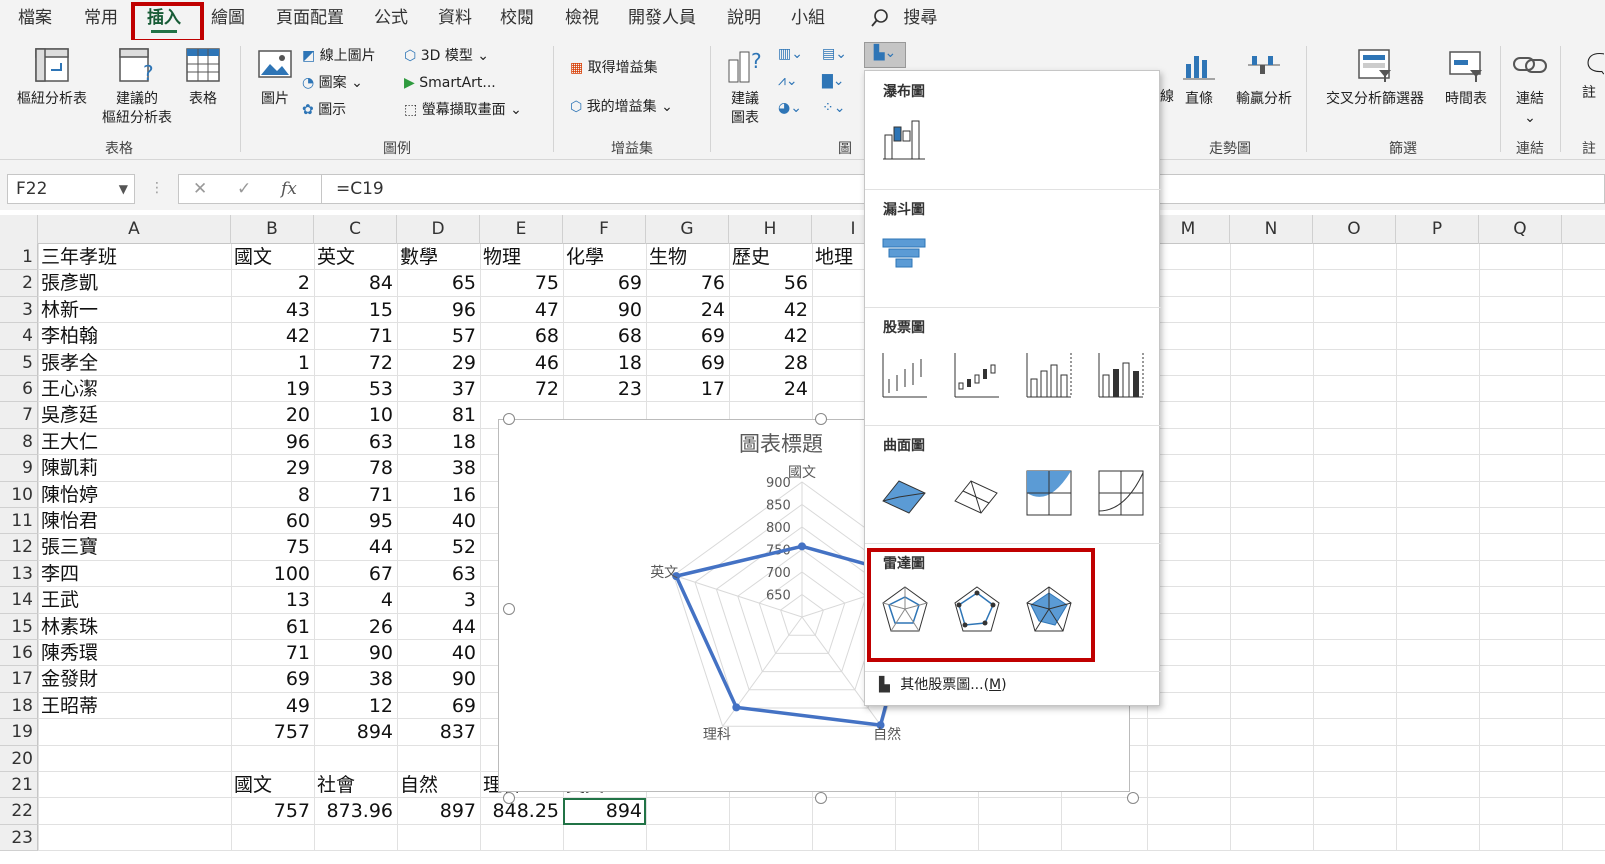  Describe the element at coordinates (1354, 229) in the screenshot. I see `column-header: O` at that location.